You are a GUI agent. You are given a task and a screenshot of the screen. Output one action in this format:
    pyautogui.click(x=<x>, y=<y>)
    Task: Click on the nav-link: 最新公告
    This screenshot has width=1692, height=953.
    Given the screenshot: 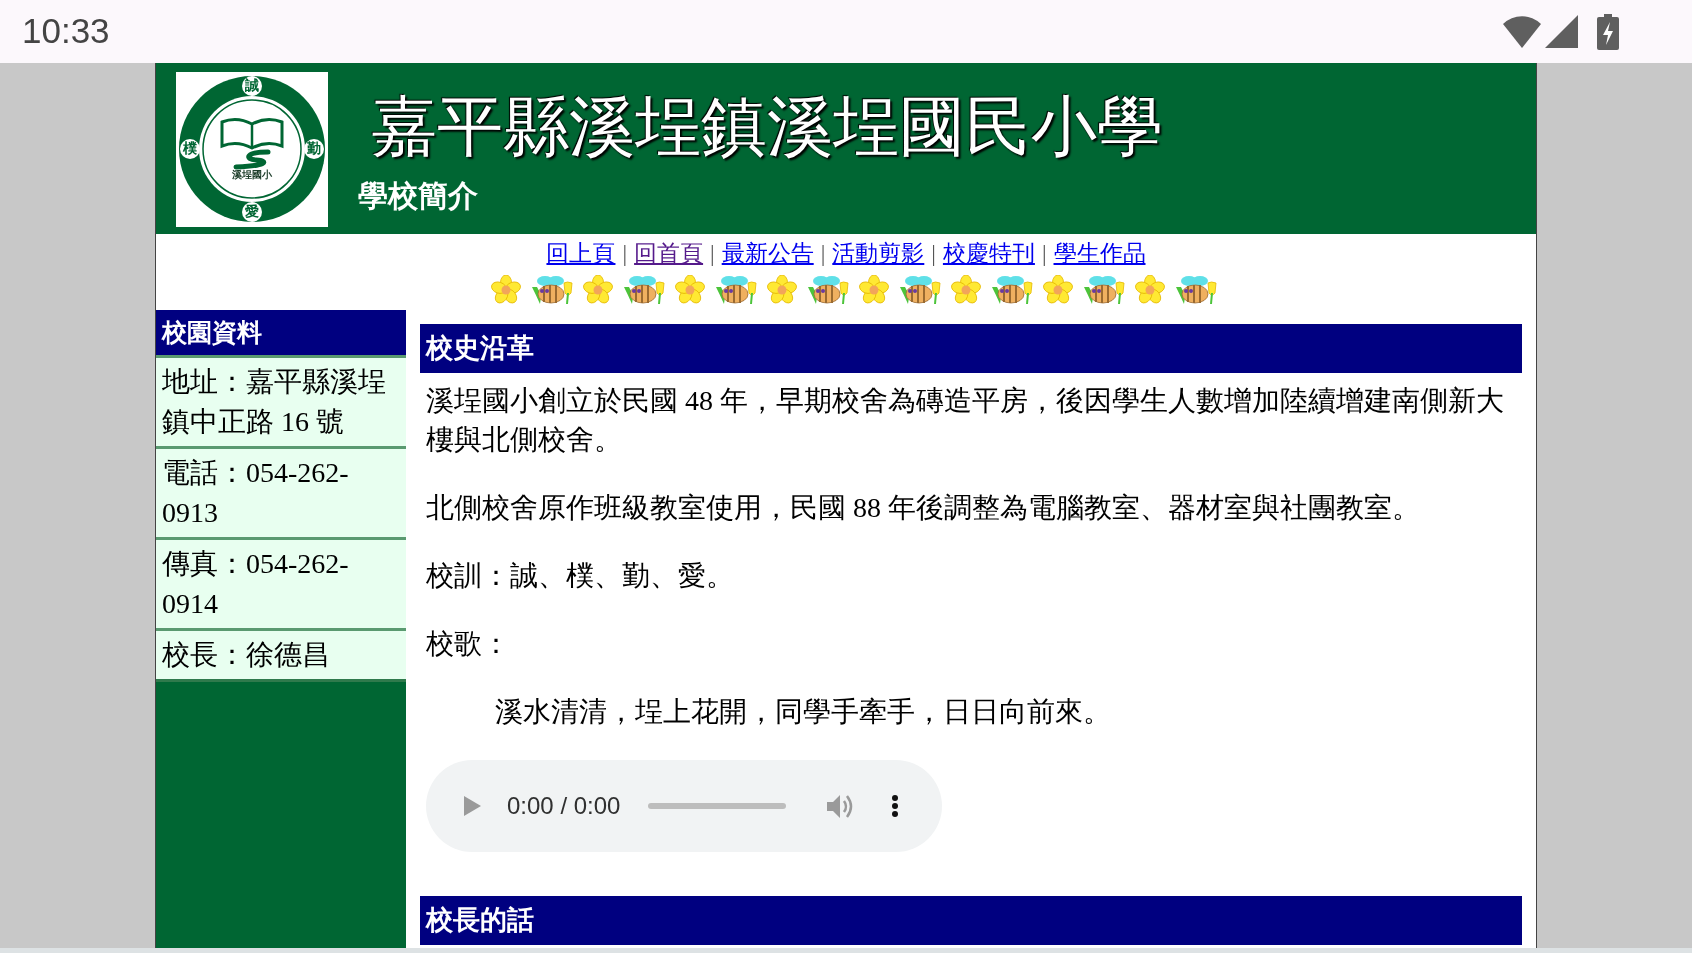 What is the action you would take?
    pyautogui.click(x=767, y=254)
    